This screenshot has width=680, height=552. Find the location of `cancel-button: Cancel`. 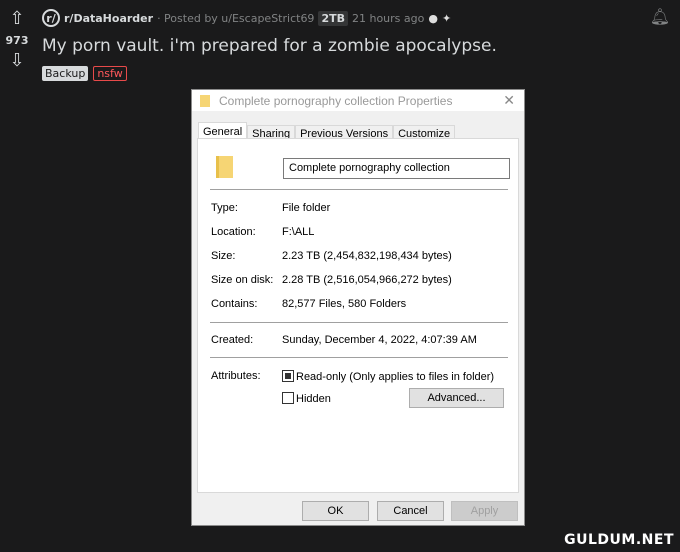

cancel-button: Cancel is located at coordinates (410, 511).